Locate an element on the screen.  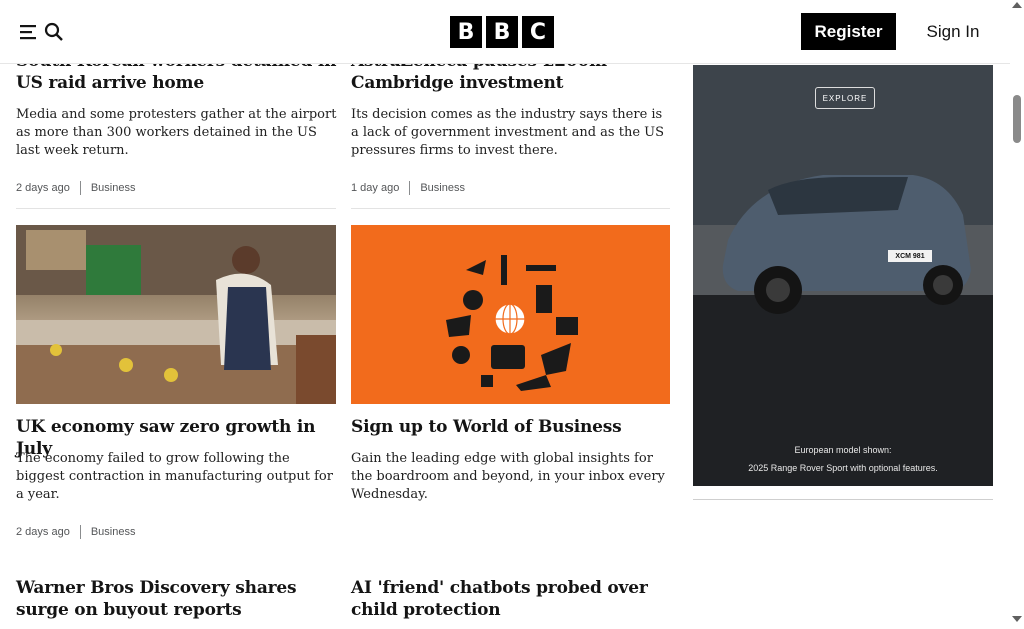
article-meta: 1 day ago Business is located at coordinates (512, 188).